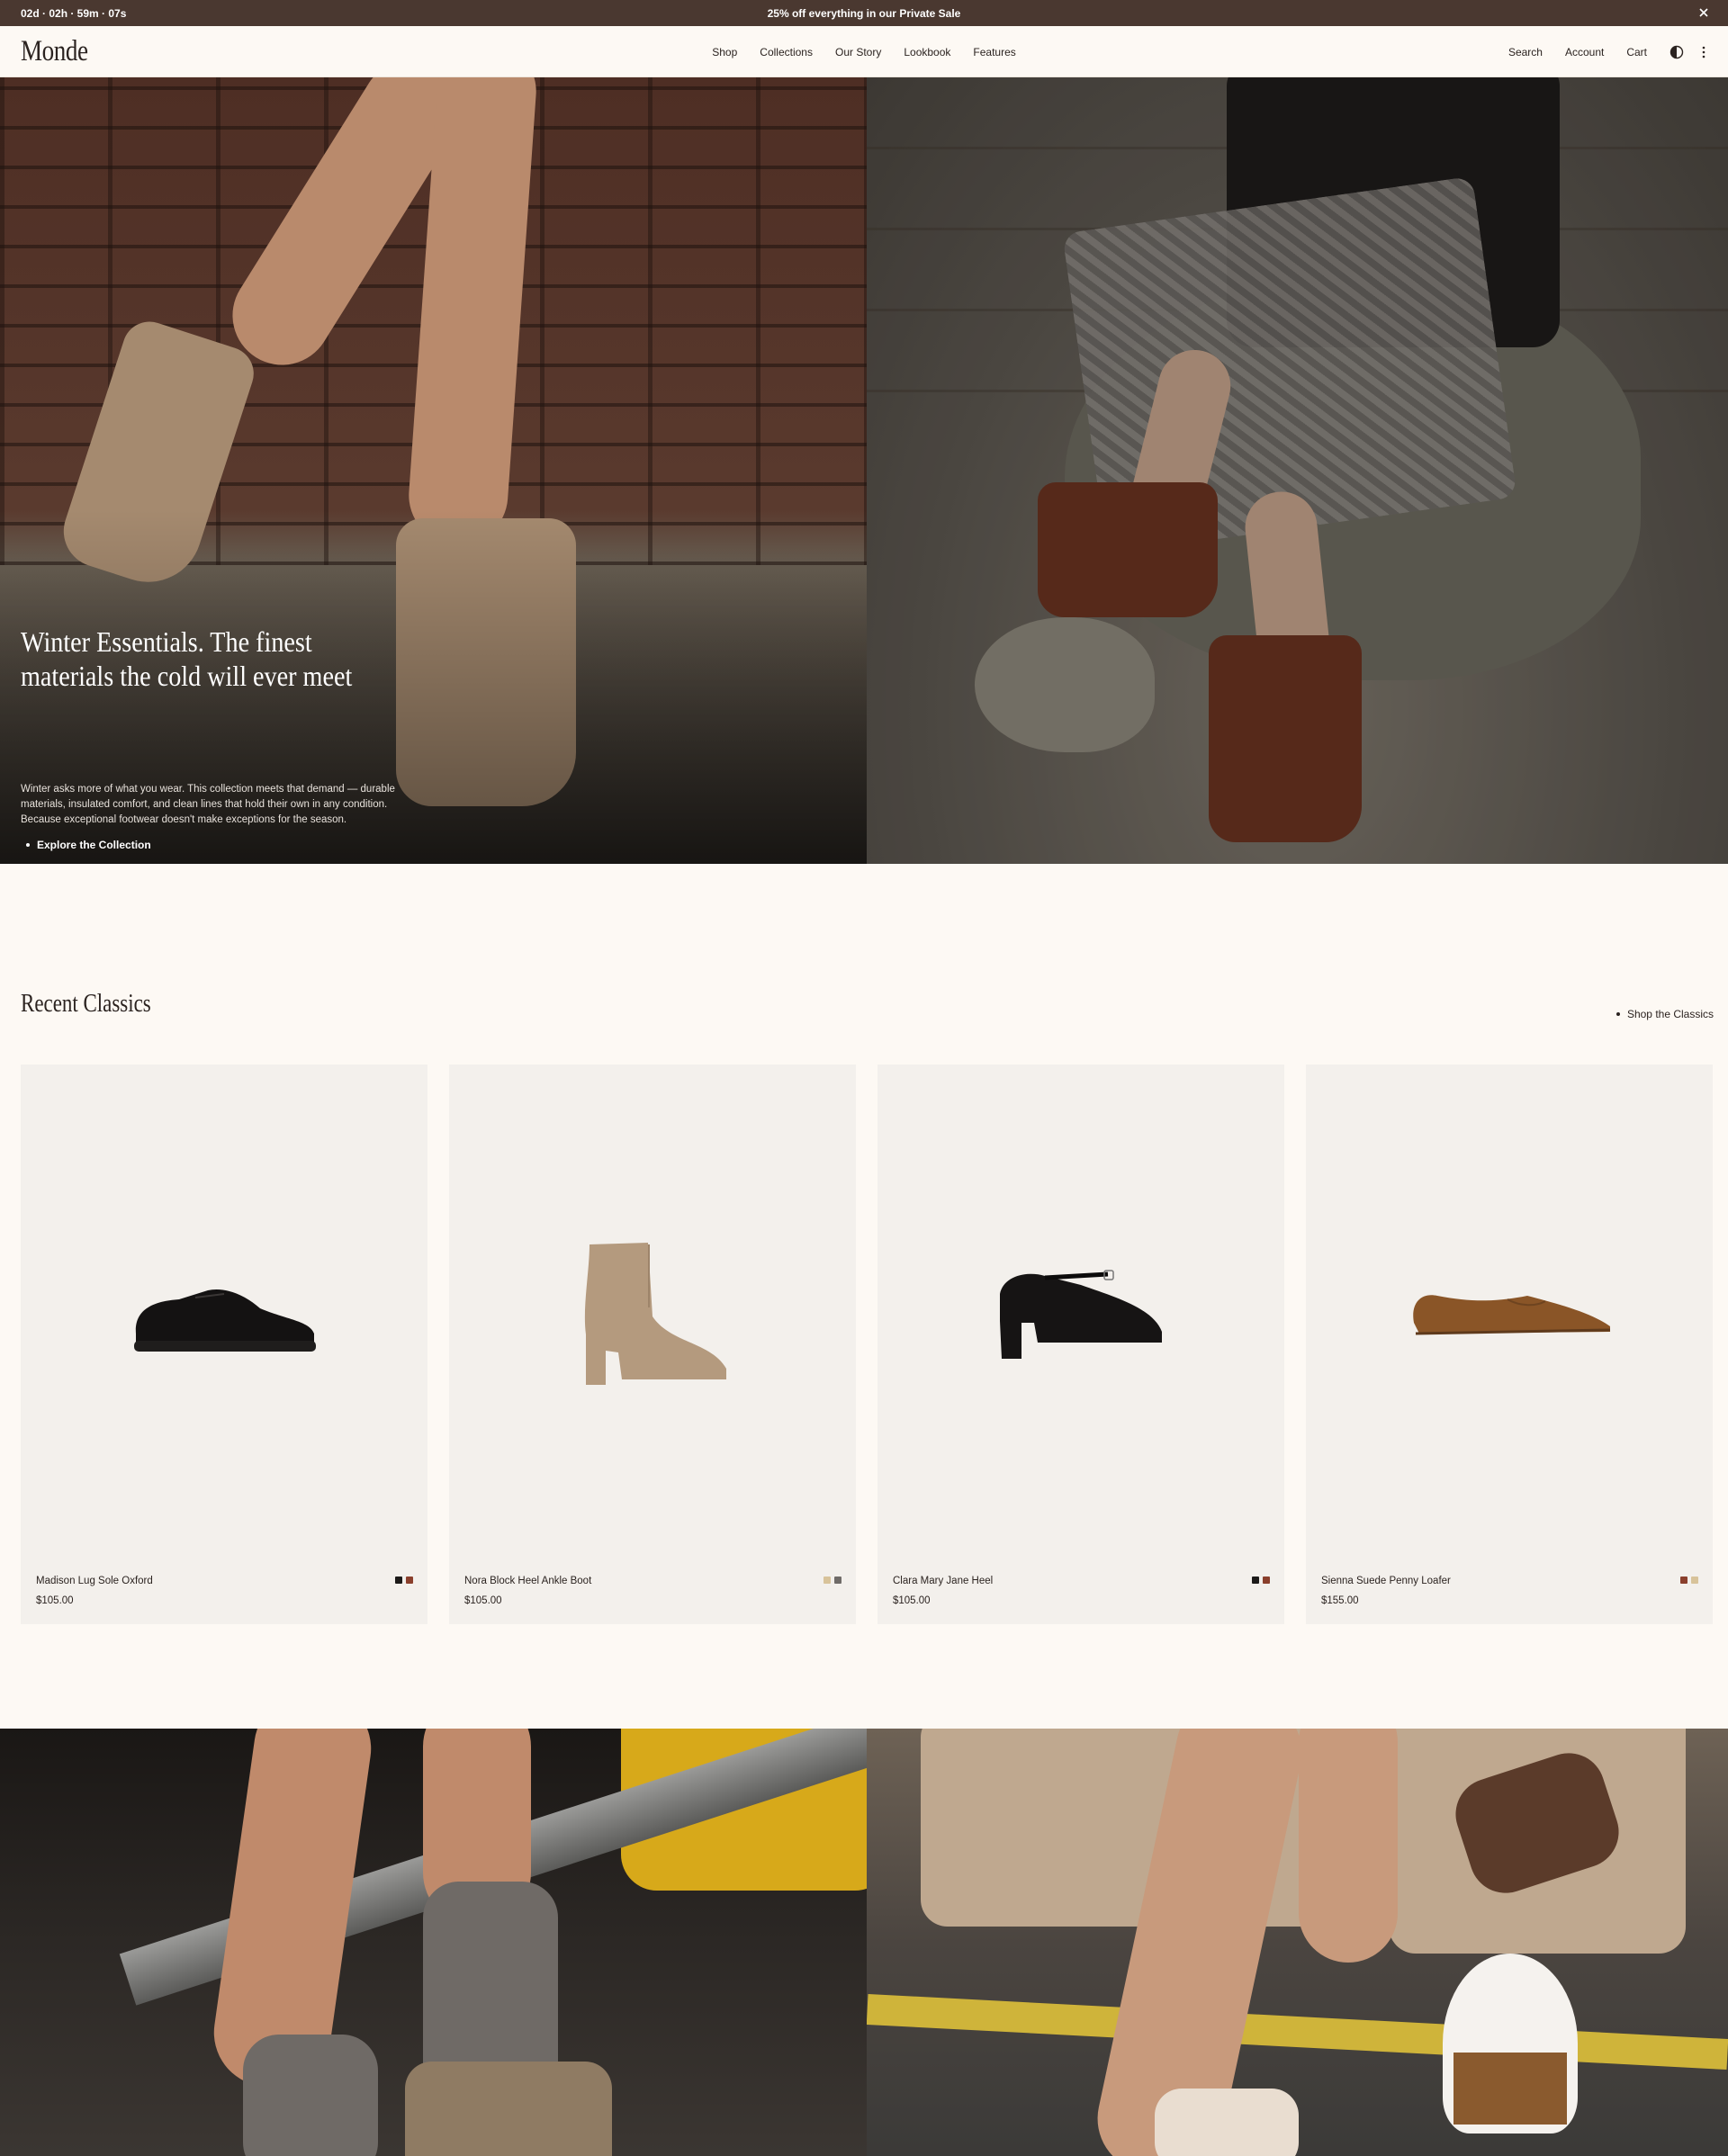  What do you see at coordinates (1703, 52) in the screenshot?
I see `more-options-icon` at bounding box center [1703, 52].